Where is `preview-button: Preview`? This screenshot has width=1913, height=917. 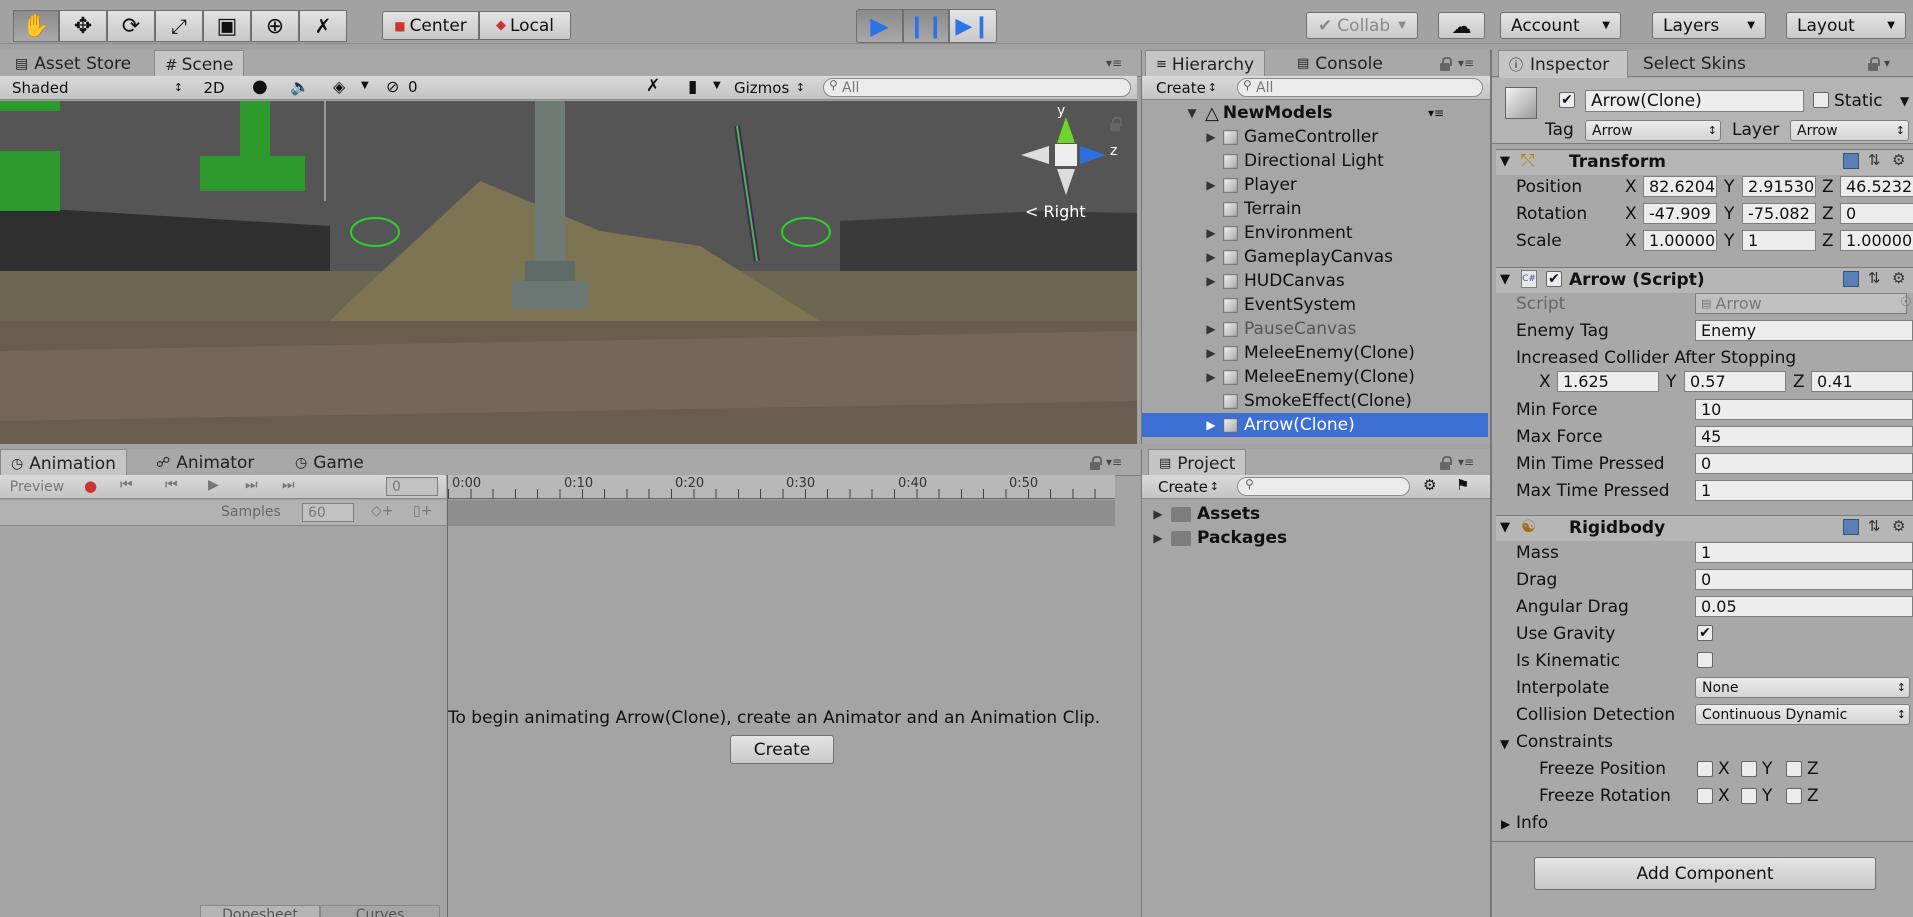
preview-button: Preview is located at coordinates (37, 487).